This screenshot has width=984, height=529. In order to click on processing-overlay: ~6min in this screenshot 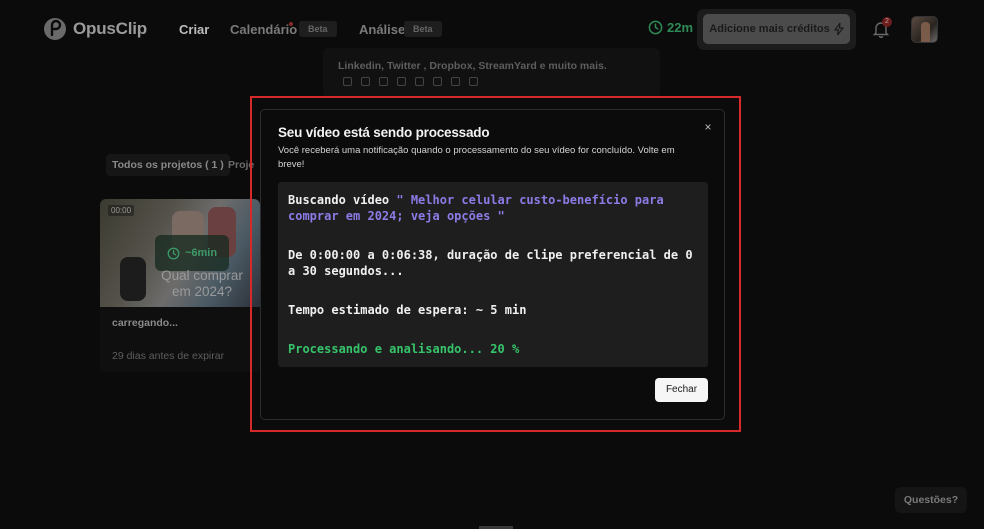, I will do `click(192, 253)`.